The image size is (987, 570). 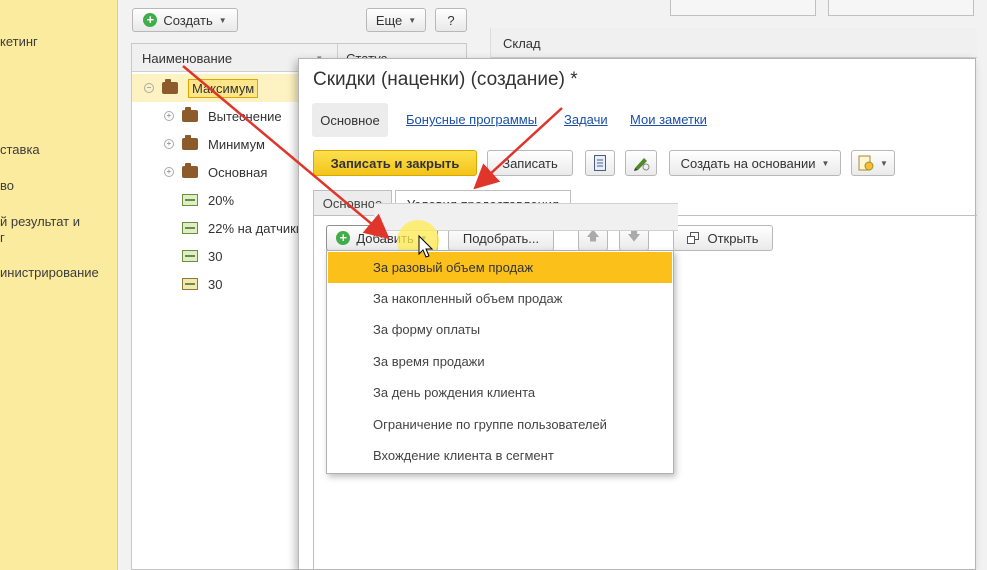 I want to click on menu-item-user-group-limit: Ограничение по группе пользователей, so click(x=500, y=424).